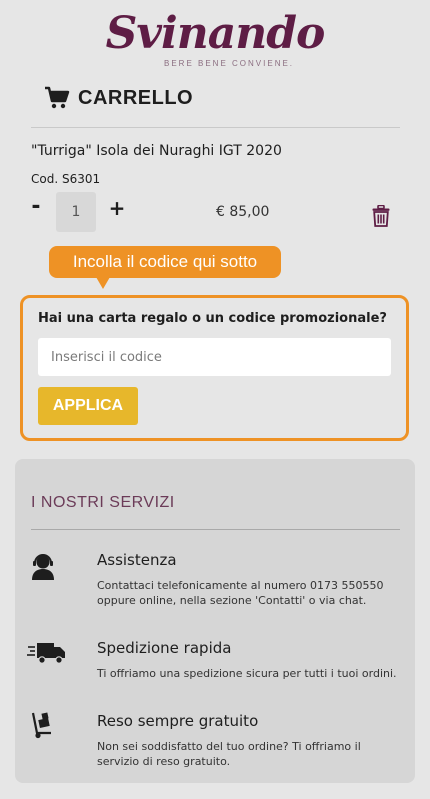  Describe the element at coordinates (156, 151) in the screenshot. I see `product-name: "Turriga" Isola dei Nuraghi IGT 2020` at that location.